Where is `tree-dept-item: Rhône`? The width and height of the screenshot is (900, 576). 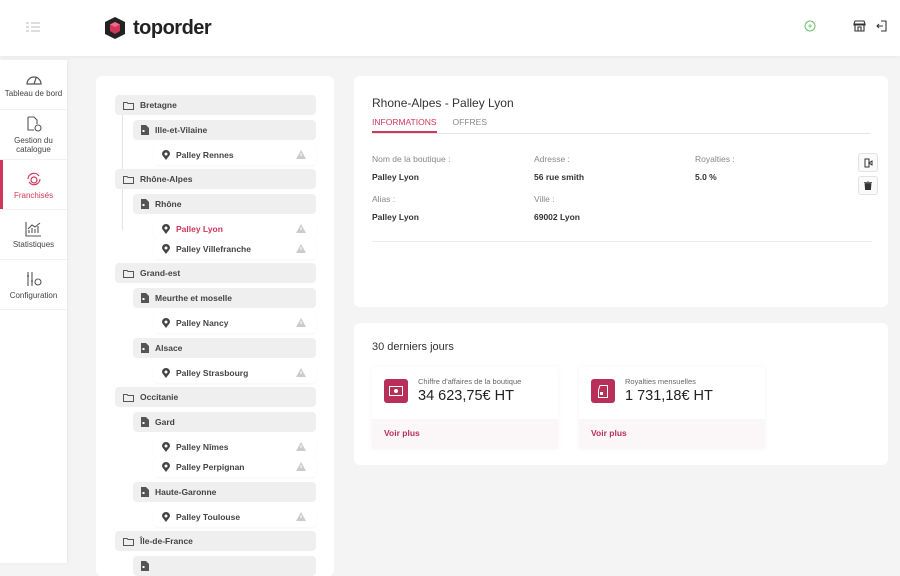
tree-dept-item: Rhône is located at coordinates (224, 204).